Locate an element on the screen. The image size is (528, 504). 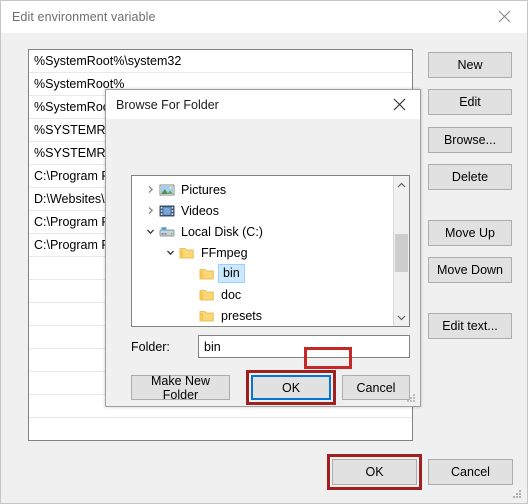
window-titlebar: Edit environment variable is located at coordinates (264, 17).